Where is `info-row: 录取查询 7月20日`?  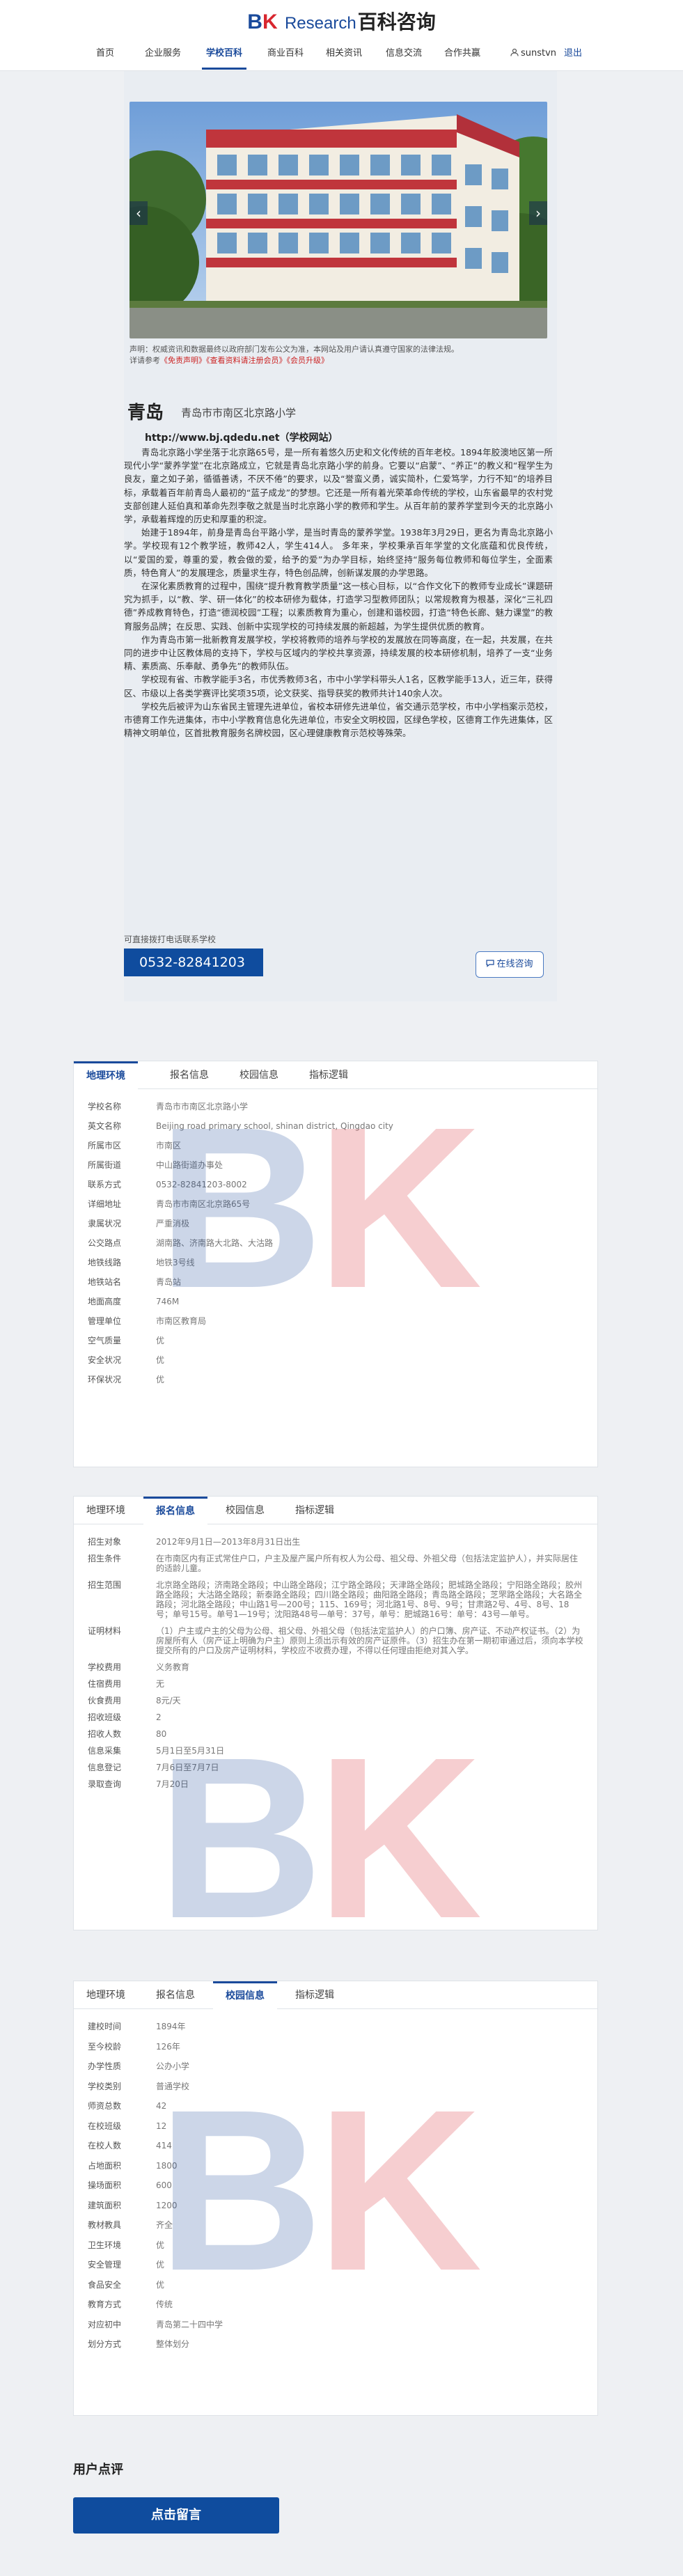 info-row: 录取查询 7月20日 is located at coordinates (336, 1784).